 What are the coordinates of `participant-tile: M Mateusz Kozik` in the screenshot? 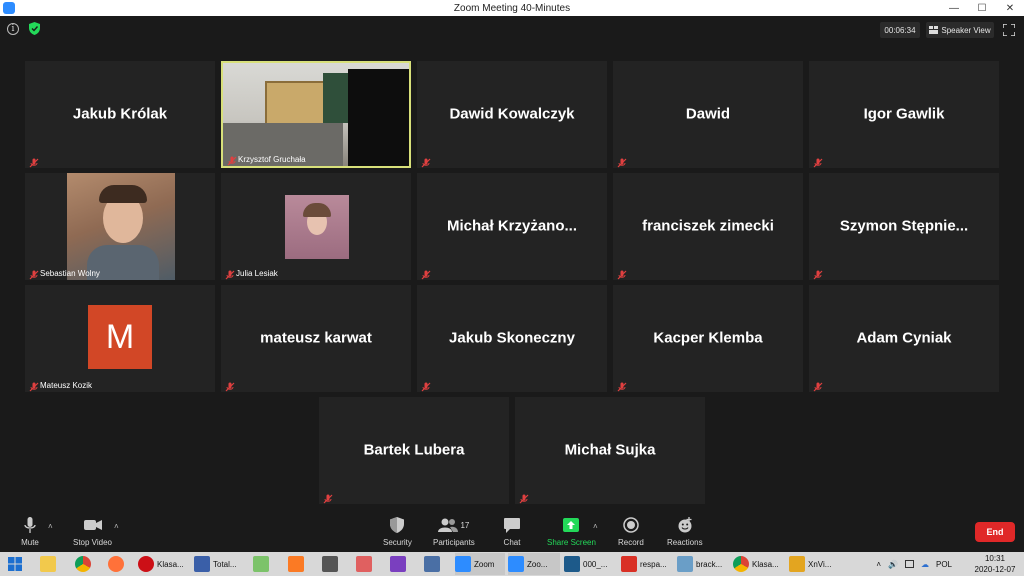 It's located at (120, 338).